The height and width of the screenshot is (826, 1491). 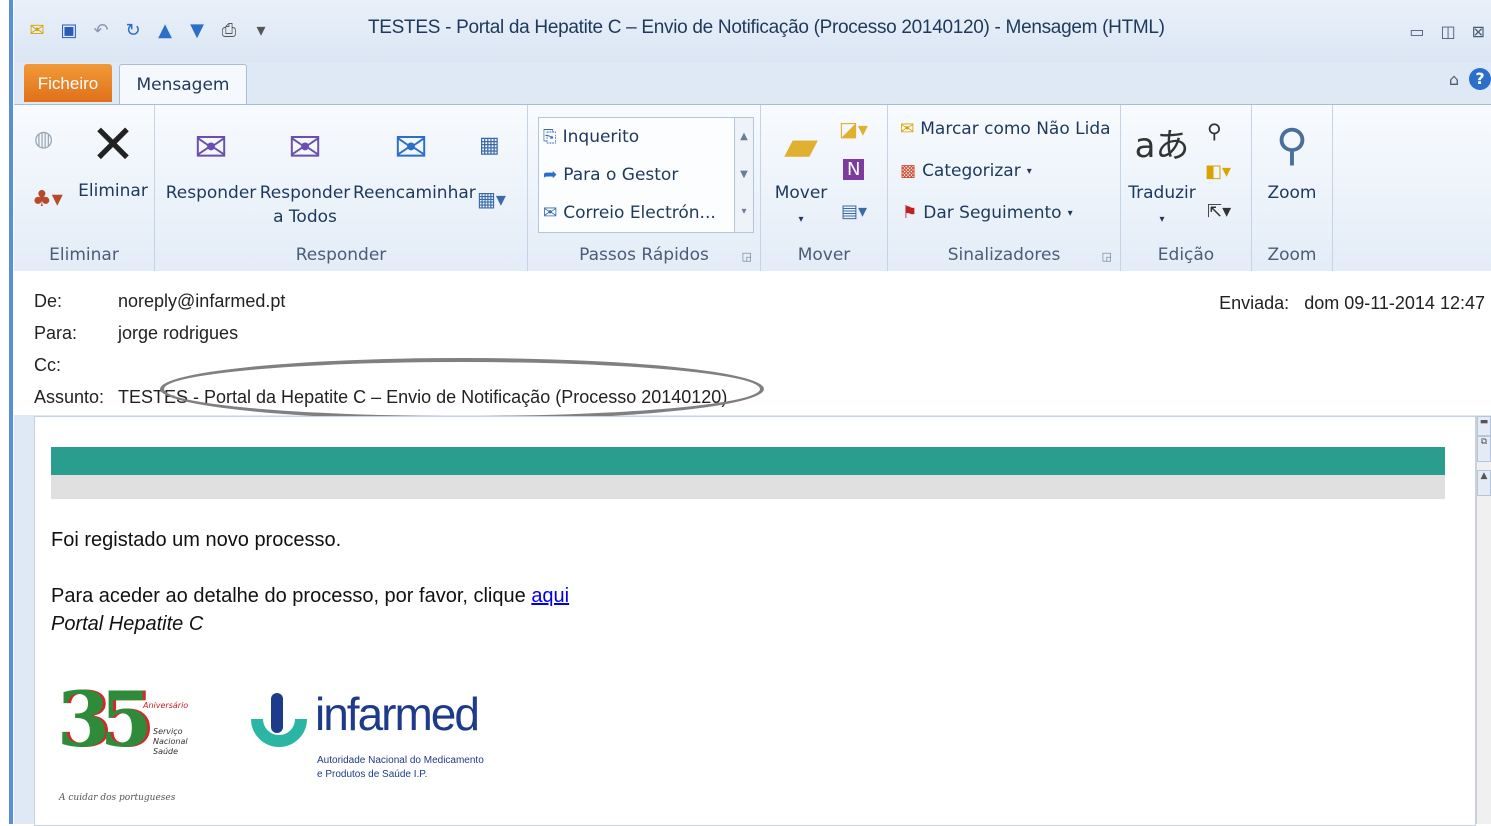 I want to click on categorize-button: ▩ Categorizar ▾, so click(x=966, y=171).